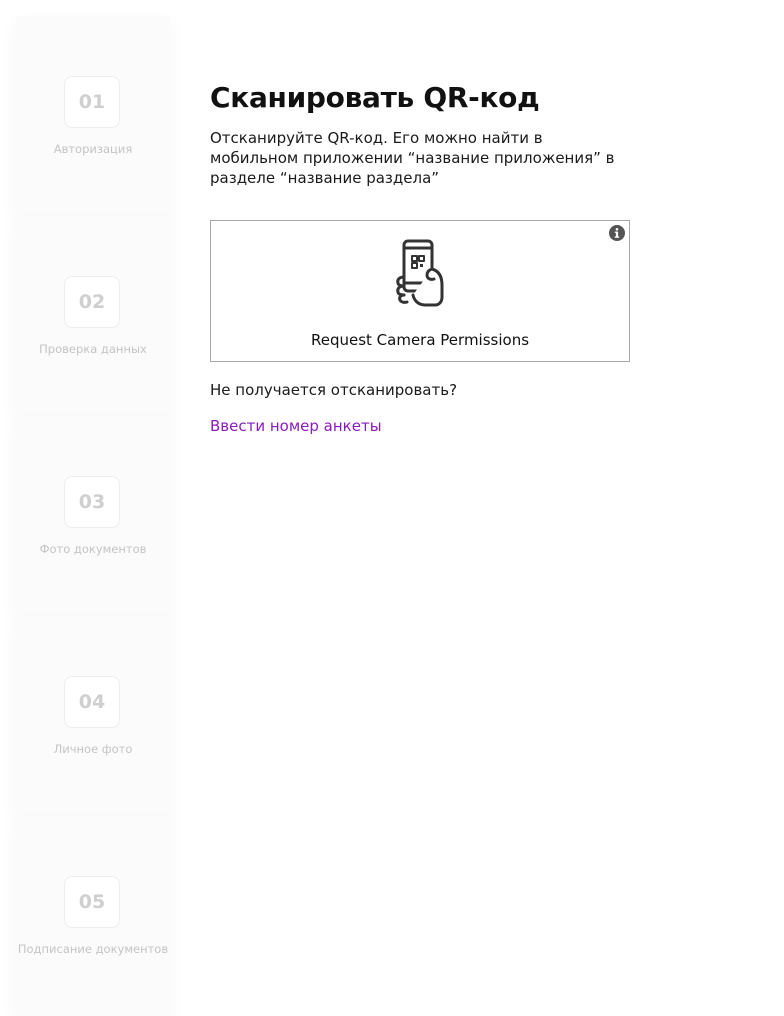 The width and height of the screenshot is (784, 1016). I want to click on qr-scanner-area: Request Camera Permissions, so click(420, 291).